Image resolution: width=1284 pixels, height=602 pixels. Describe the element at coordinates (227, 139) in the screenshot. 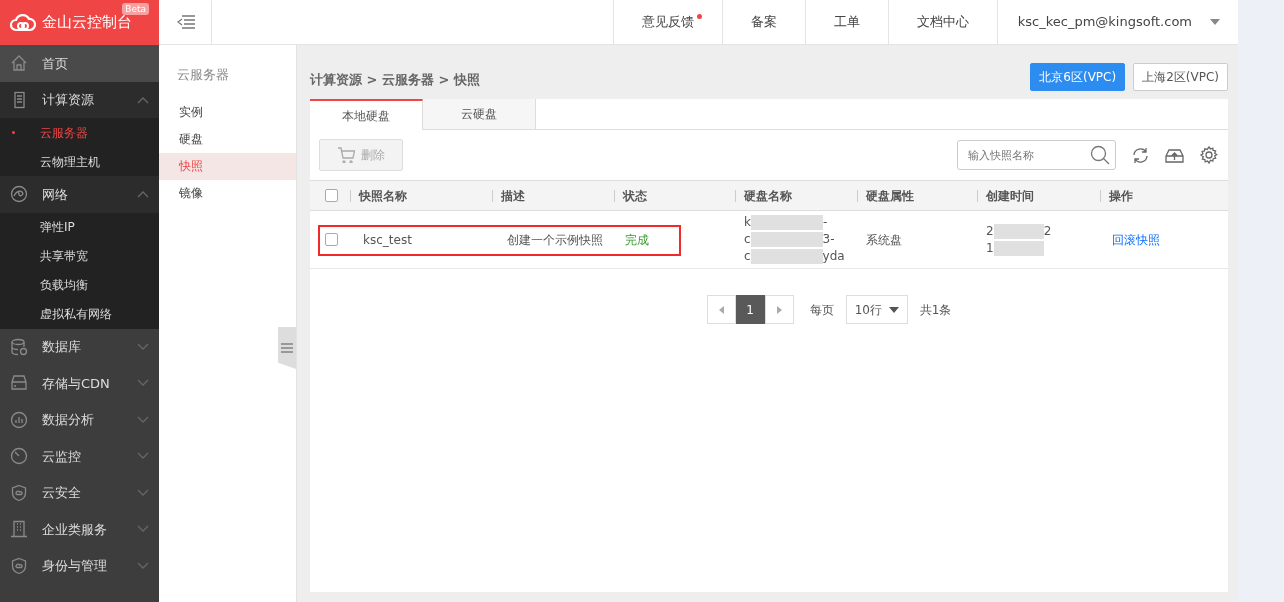

I see `subnav-item: 硬盘` at that location.